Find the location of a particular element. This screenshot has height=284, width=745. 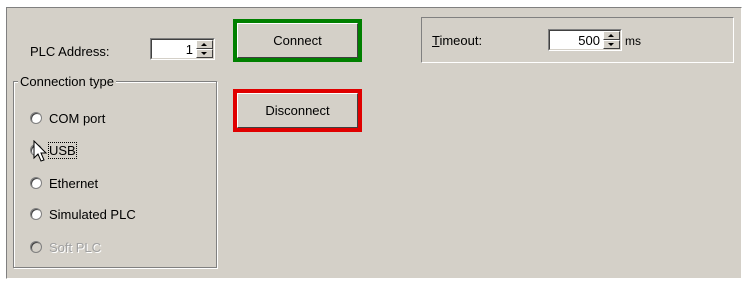

timeout-label-text: imeout: is located at coordinates (461, 40).